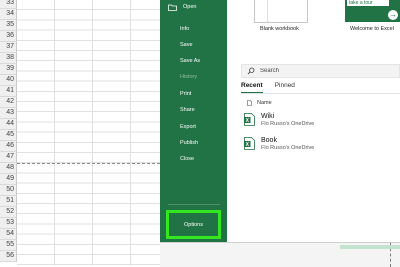 Image resolution: width=400 pixels, height=267 pixels. What do you see at coordinates (320, 93) in the screenshot?
I see `tabs-divider` at bounding box center [320, 93].